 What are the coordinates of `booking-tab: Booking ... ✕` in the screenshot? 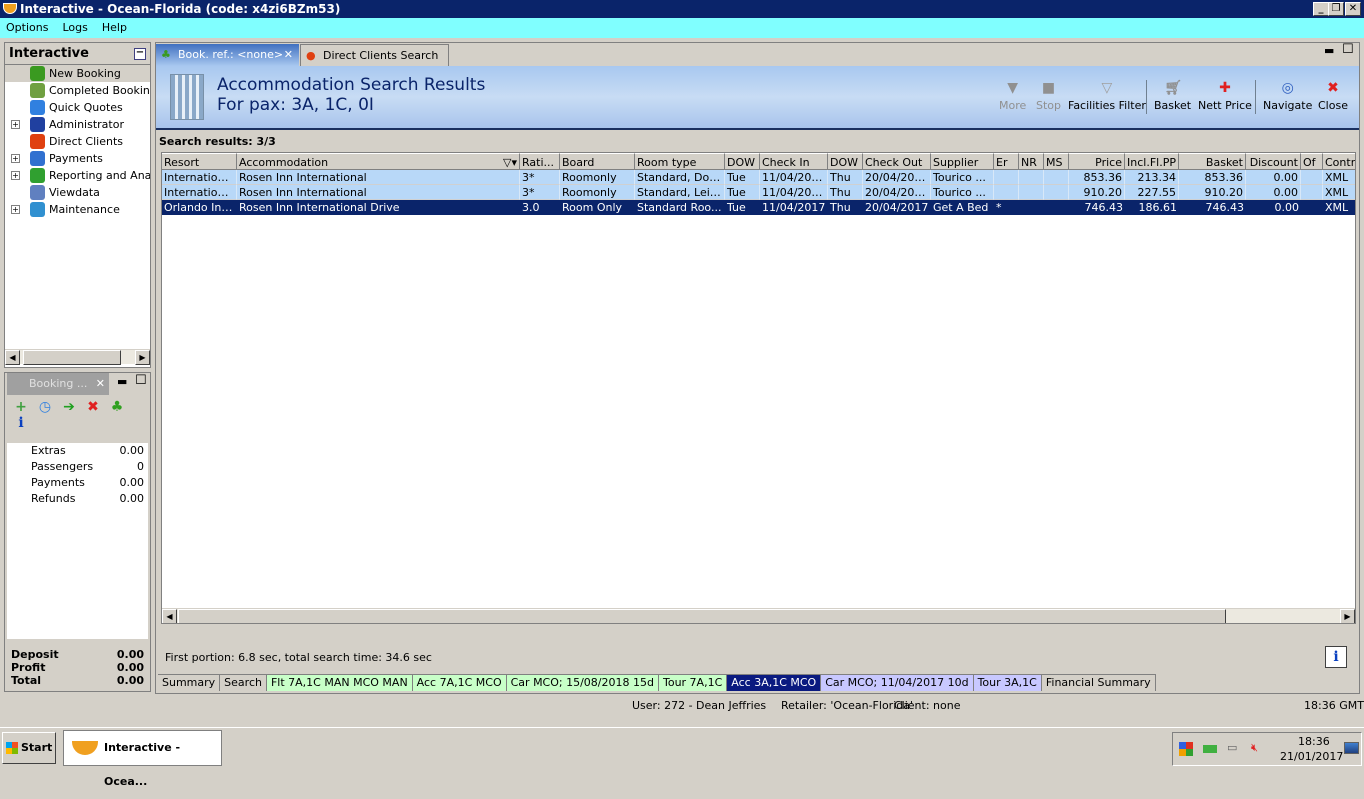 It's located at (58, 384).